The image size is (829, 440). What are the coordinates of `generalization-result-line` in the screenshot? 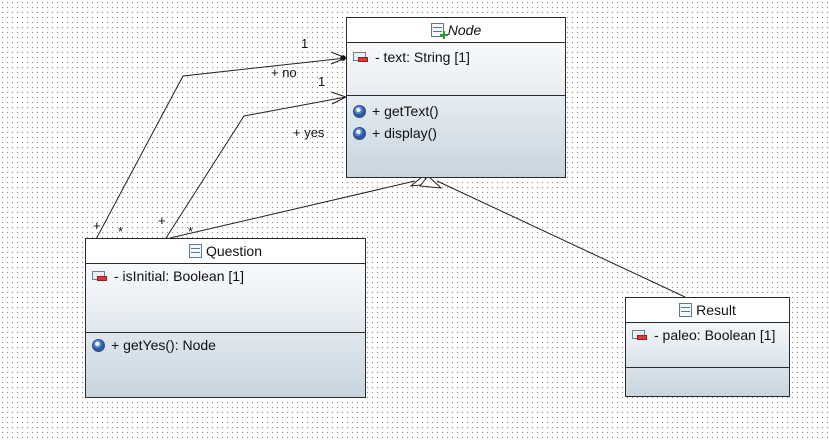 It's located at (561, 239).